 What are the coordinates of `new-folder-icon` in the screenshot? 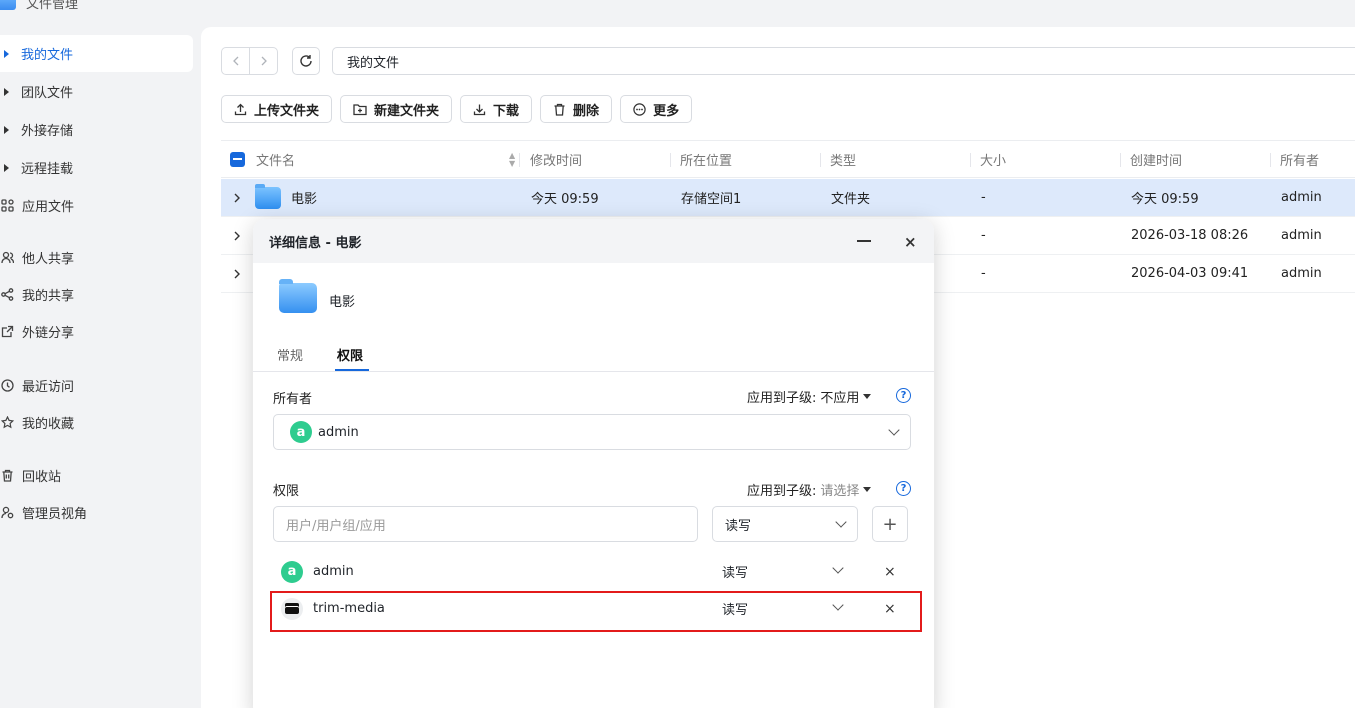 It's located at (360, 109).